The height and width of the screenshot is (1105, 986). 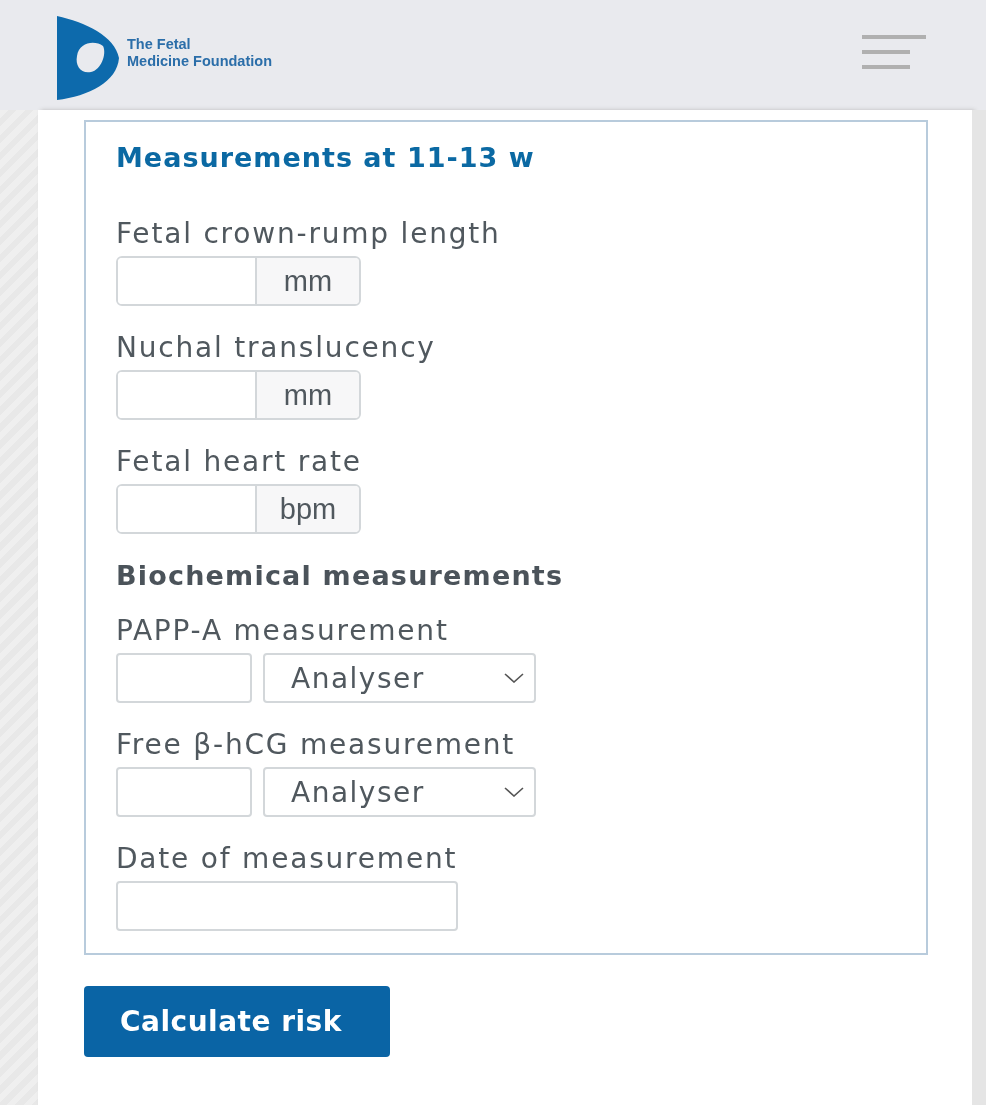 I want to click on field-label: Free β-hCG measurement, so click(x=316, y=745).